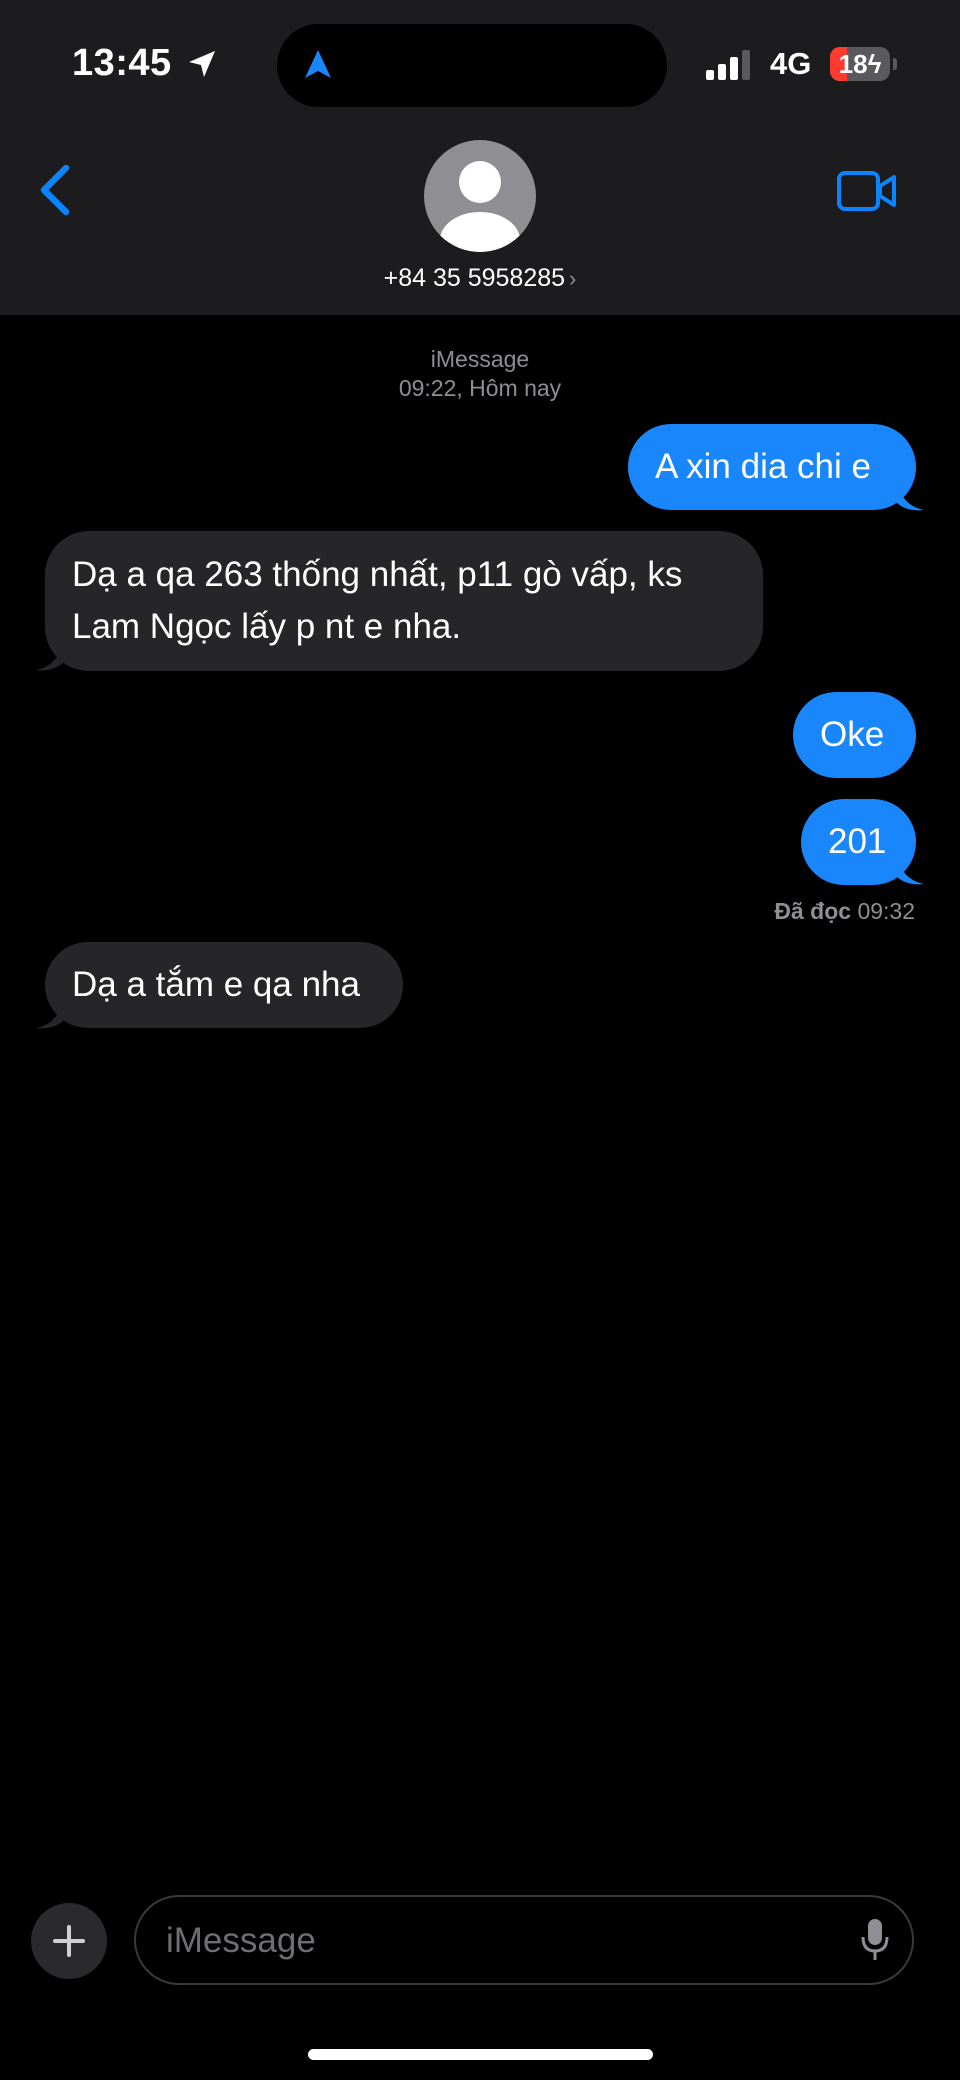 The height and width of the screenshot is (2080, 960). I want to click on message-input, so click(491, 1941).